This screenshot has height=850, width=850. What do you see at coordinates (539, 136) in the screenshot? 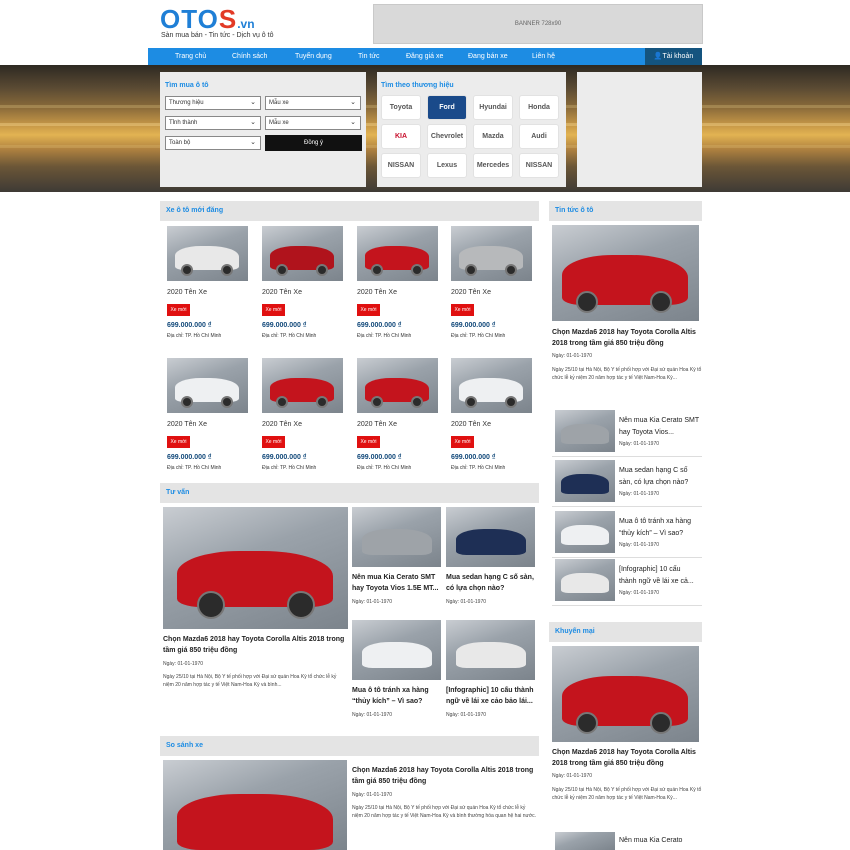
I see `brand-logo: Audi` at bounding box center [539, 136].